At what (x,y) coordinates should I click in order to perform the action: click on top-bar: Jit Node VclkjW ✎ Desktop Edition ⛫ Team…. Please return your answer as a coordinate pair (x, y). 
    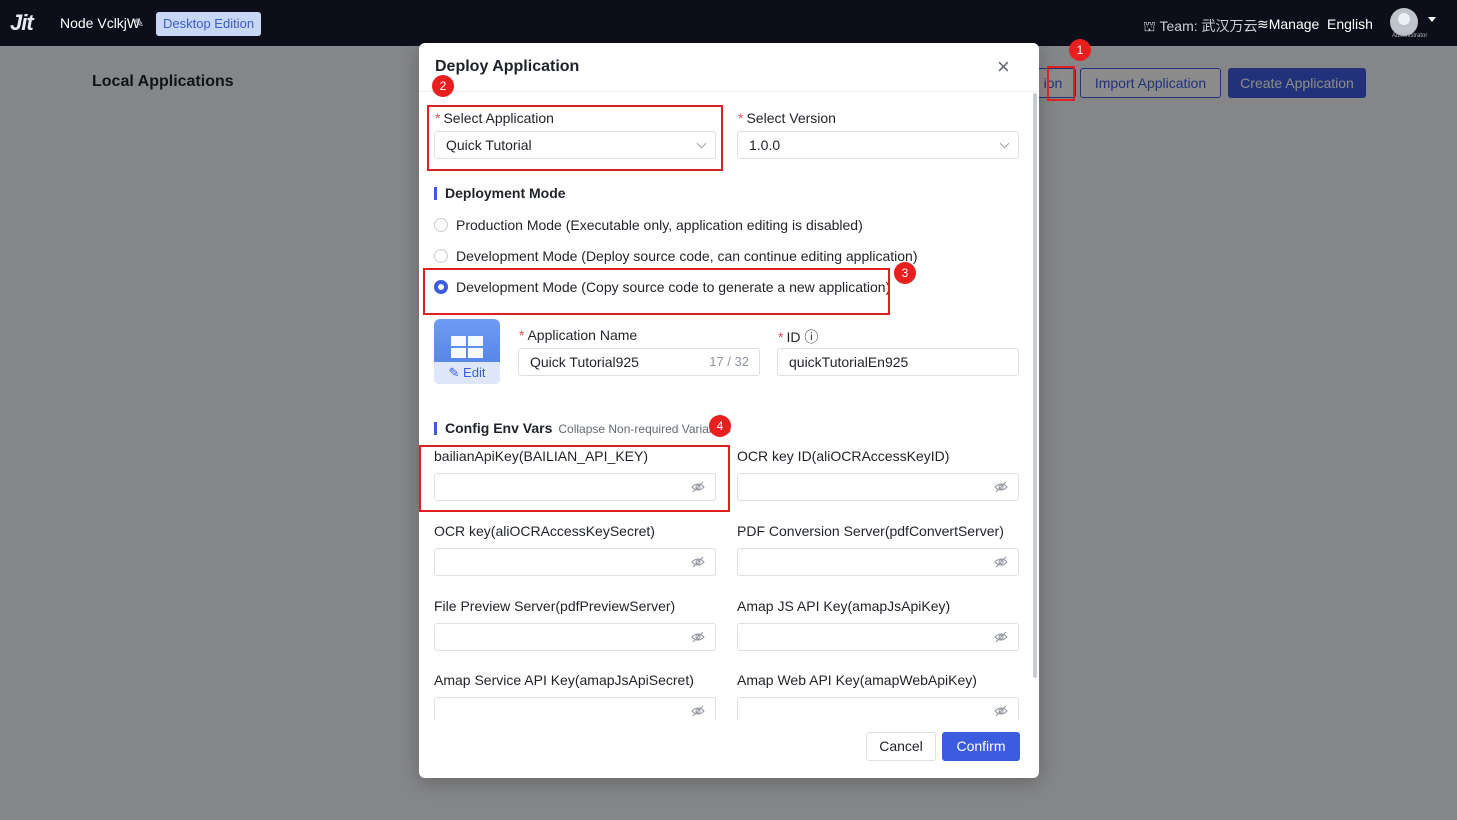
    Looking at the image, I should click on (728, 23).